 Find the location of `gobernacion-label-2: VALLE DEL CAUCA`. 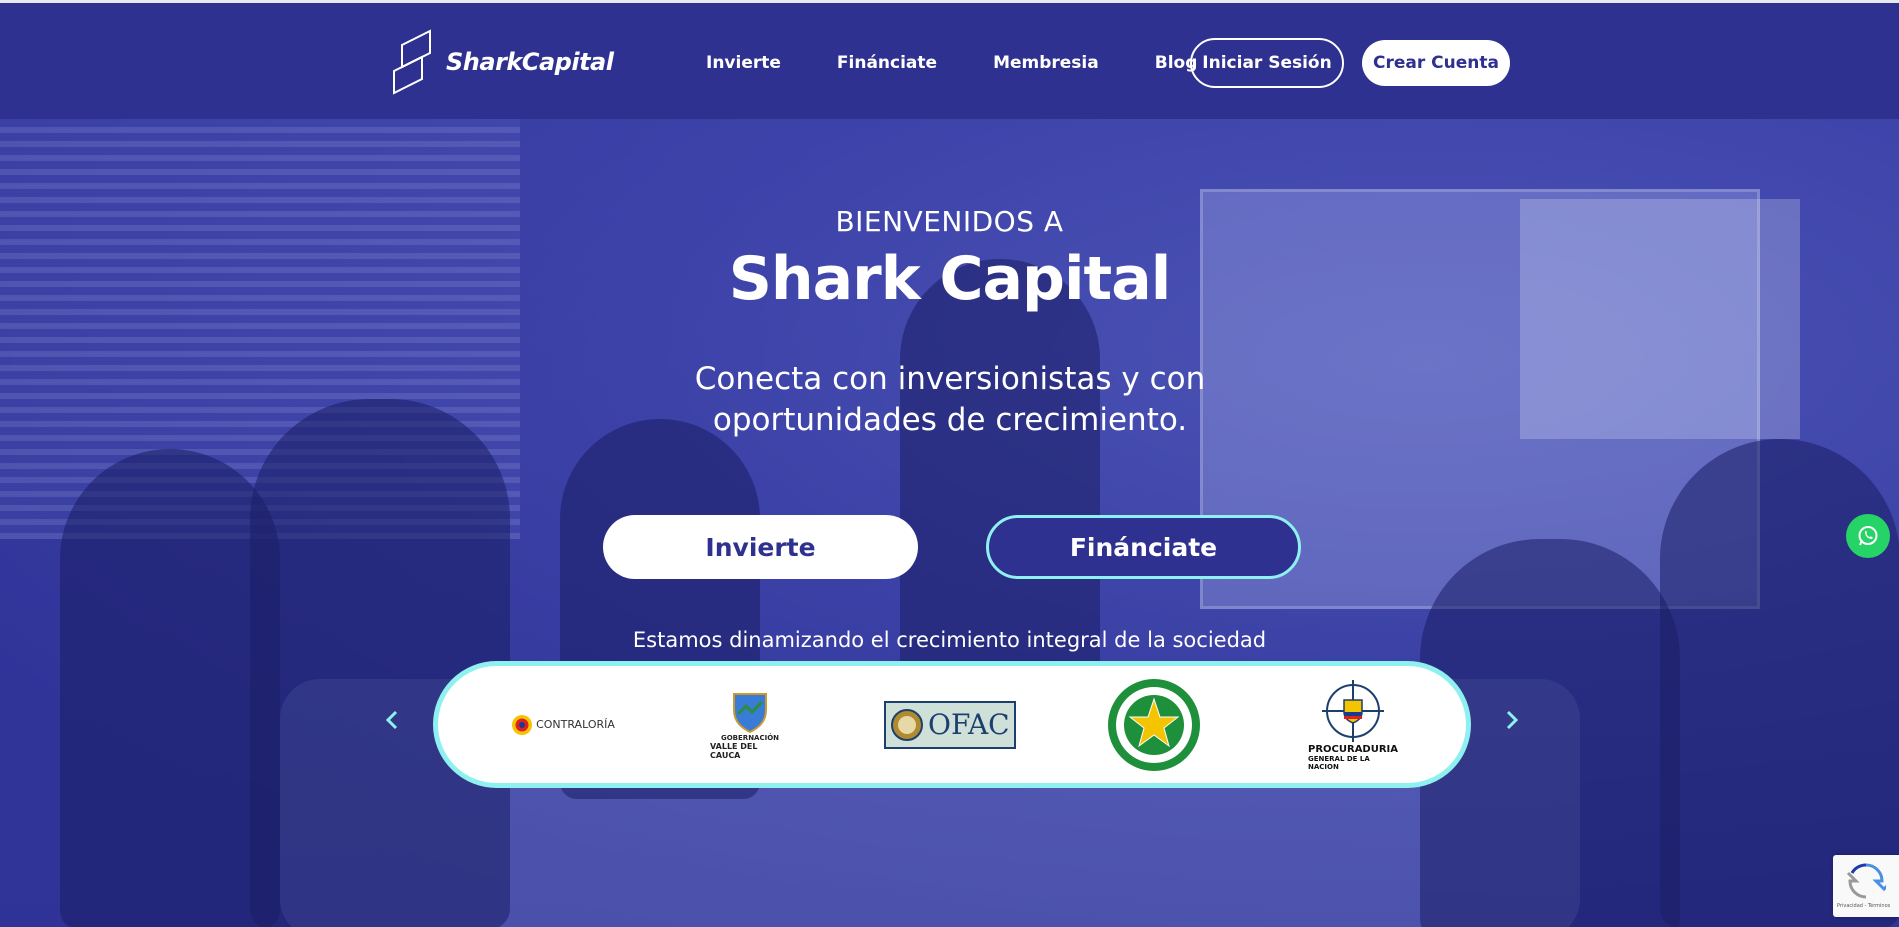

gobernacion-label-2: VALLE DEL CAUCA is located at coordinates (734, 750).